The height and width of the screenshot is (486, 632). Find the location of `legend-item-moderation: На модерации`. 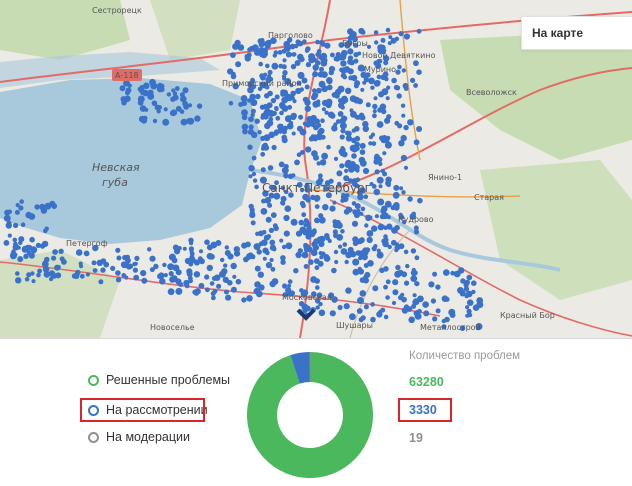

legend-item-moderation: На модерации is located at coordinates (139, 437).